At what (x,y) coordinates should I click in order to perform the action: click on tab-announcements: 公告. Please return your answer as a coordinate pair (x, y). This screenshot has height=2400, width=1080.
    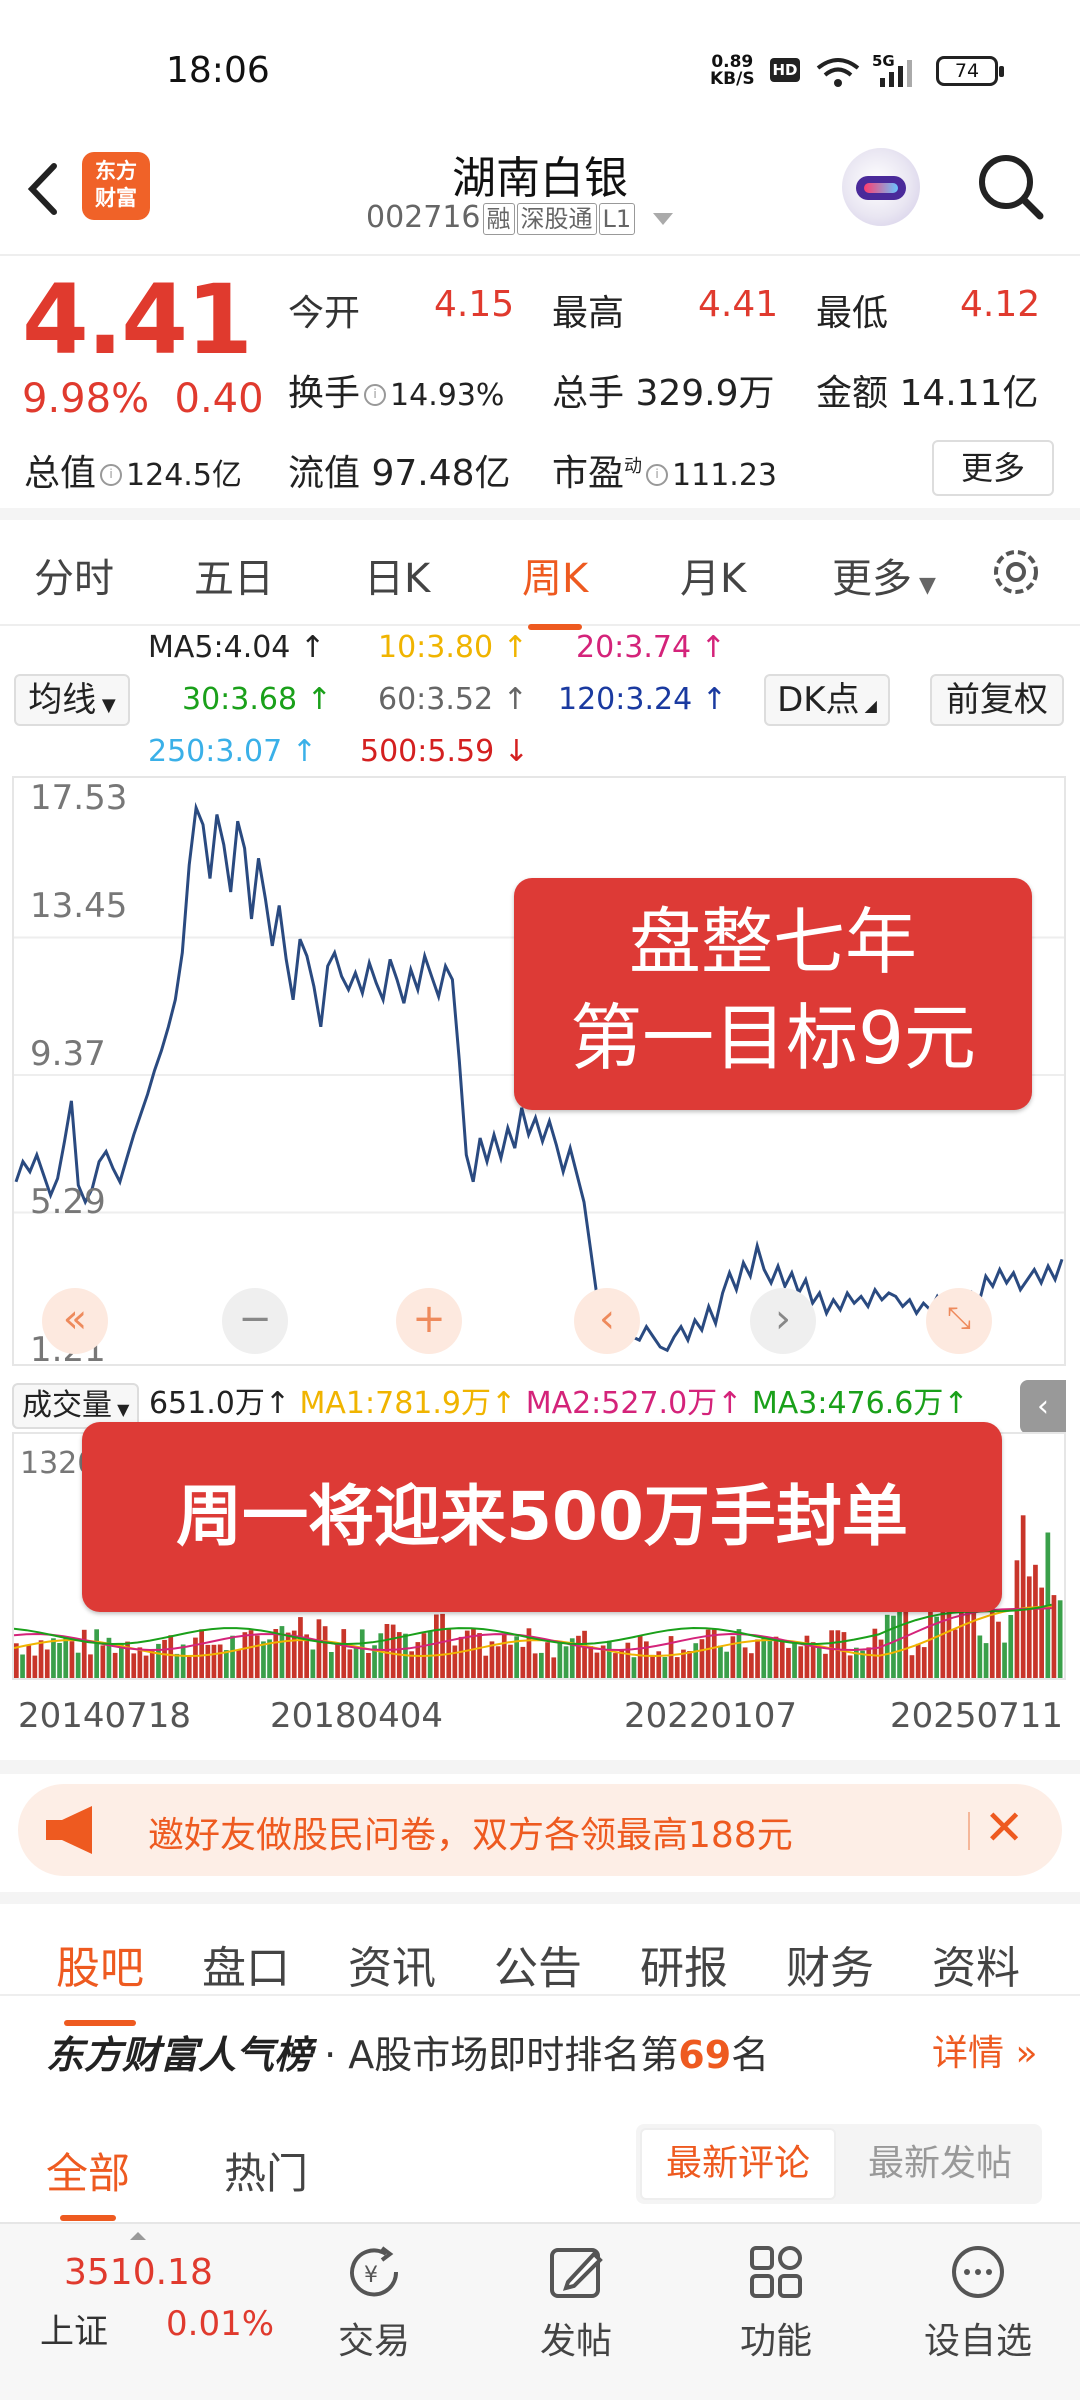
    Looking at the image, I should click on (538, 1964).